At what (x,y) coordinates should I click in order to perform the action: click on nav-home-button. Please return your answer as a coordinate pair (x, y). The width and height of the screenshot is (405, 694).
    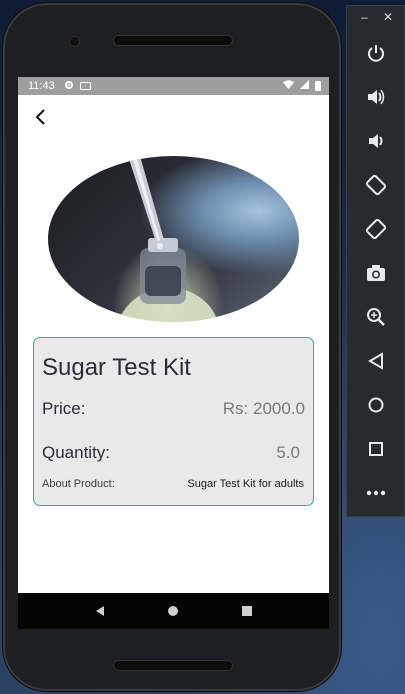
    Looking at the image, I should click on (173, 611).